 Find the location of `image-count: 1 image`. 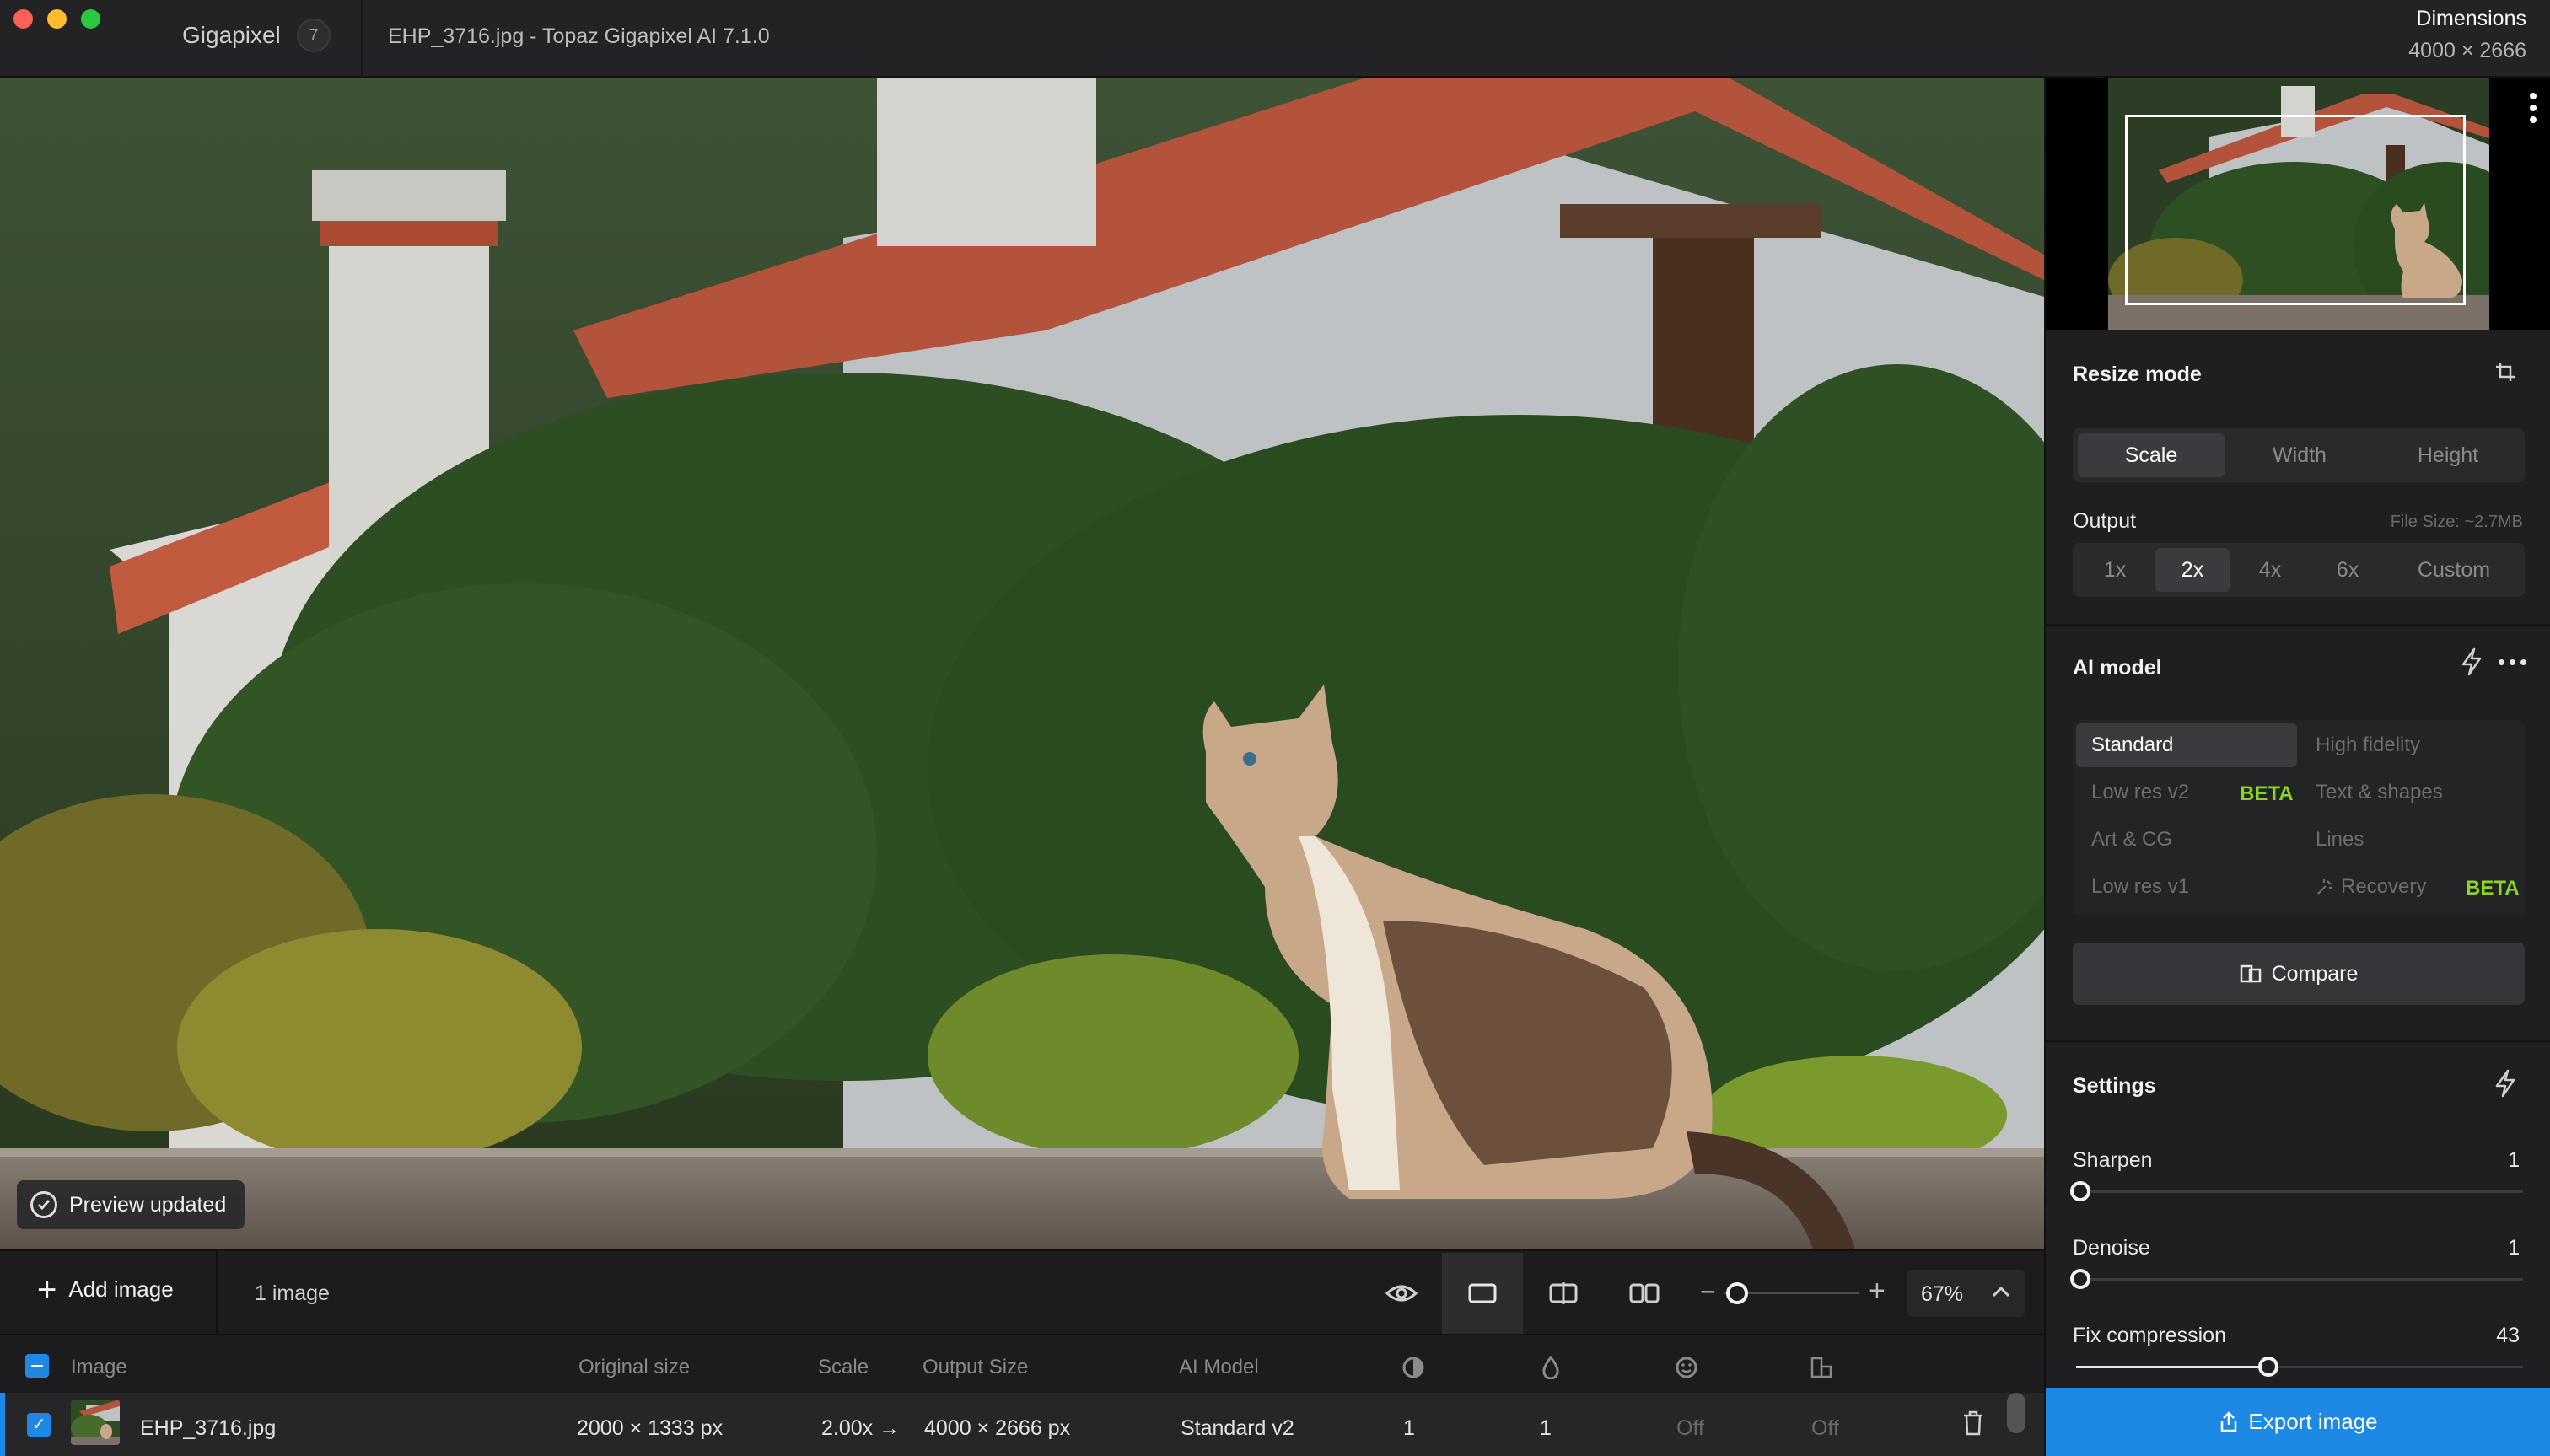

image-count: 1 image is located at coordinates (292, 1293).